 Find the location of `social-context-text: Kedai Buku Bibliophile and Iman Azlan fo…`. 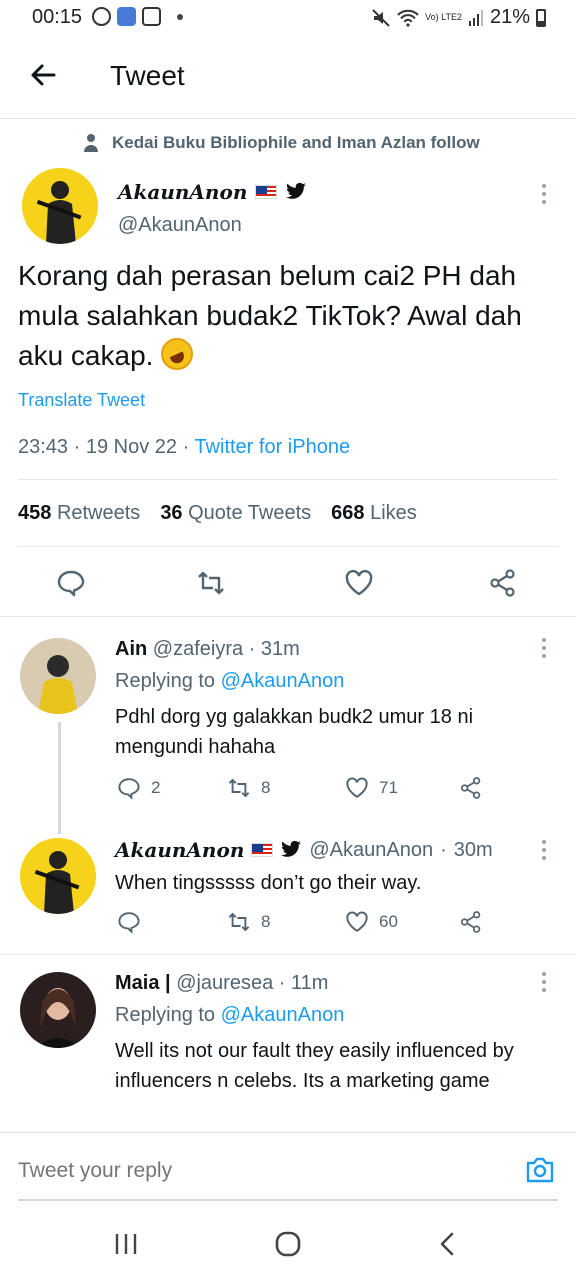

social-context-text: Kedai Buku Bibliophile and Iman Azlan fo… is located at coordinates (296, 142).